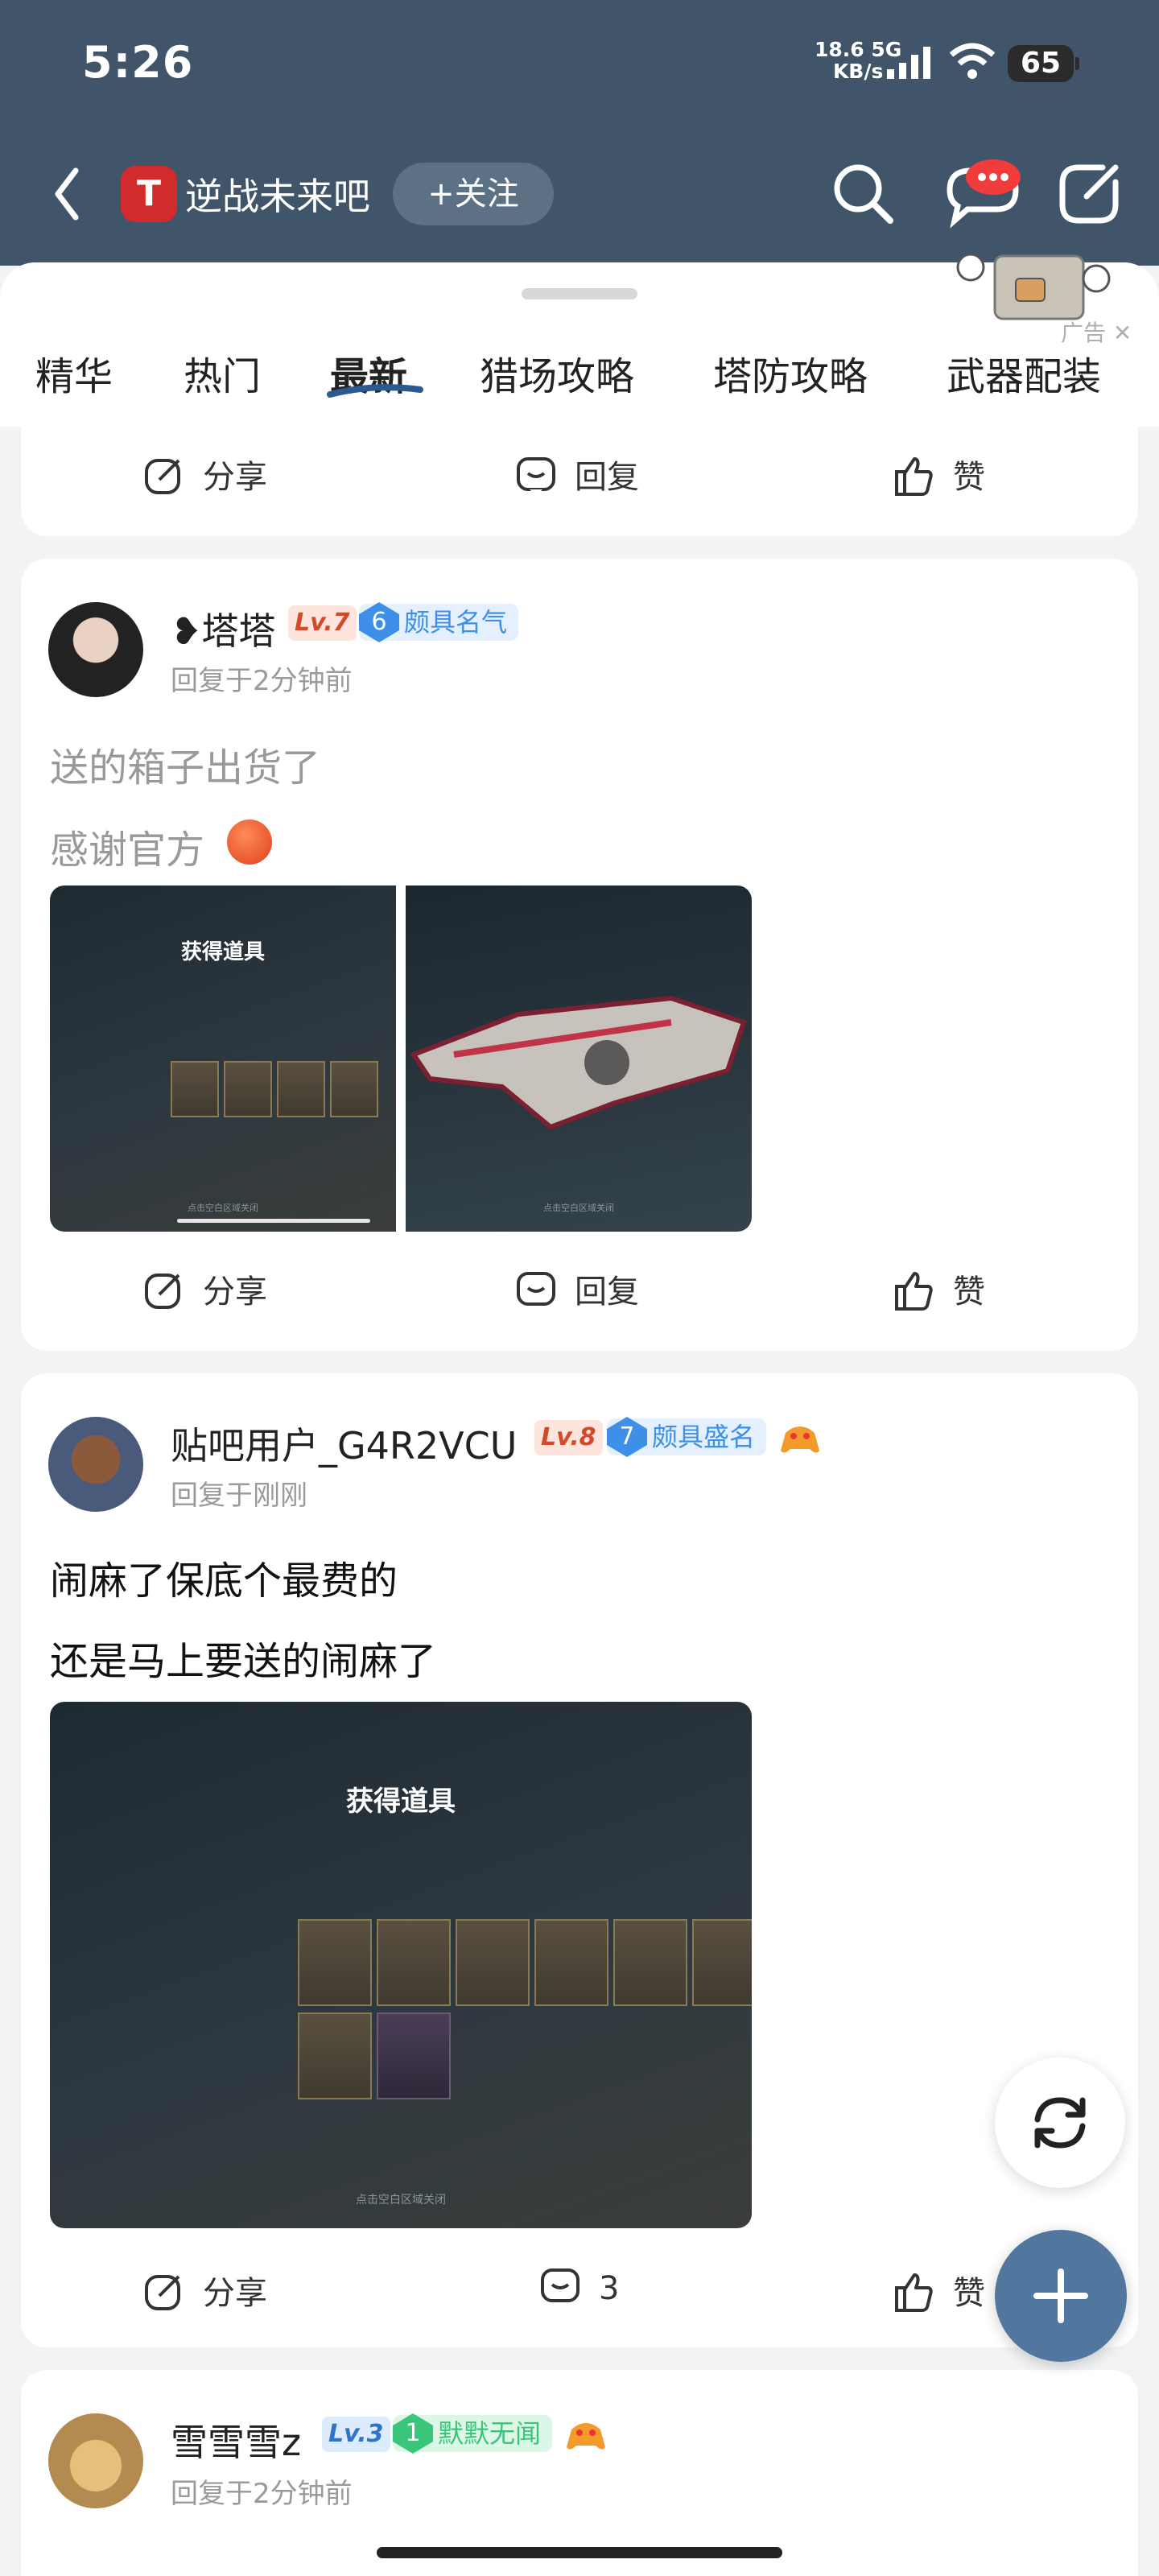 Image resolution: width=1159 pixels, height=2576 pixels. What do you see at coordinates (1096, 333) in the screenshot?
I see `ad-label: 广告 ✕` at bounding box center [1096, 333].